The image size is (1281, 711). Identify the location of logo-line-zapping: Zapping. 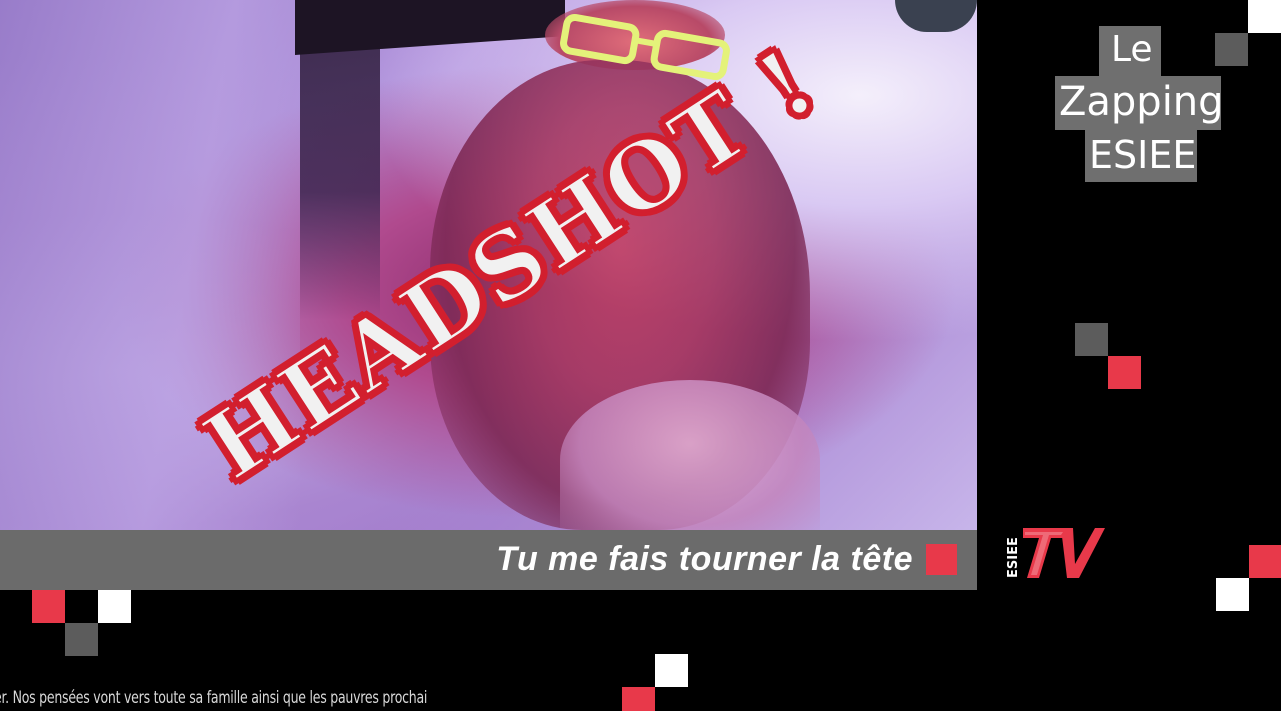
(1139, 103).